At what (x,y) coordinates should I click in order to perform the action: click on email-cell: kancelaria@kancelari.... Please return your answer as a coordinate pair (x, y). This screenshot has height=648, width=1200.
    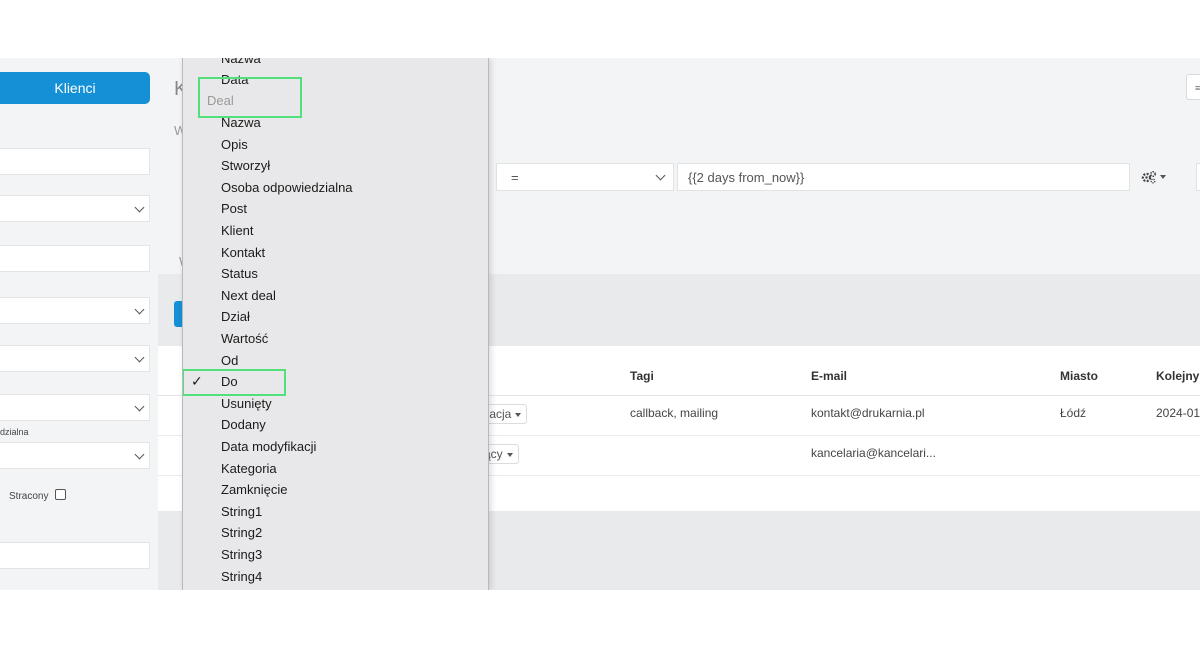
    Looking at the image, I should click on (873, 453).